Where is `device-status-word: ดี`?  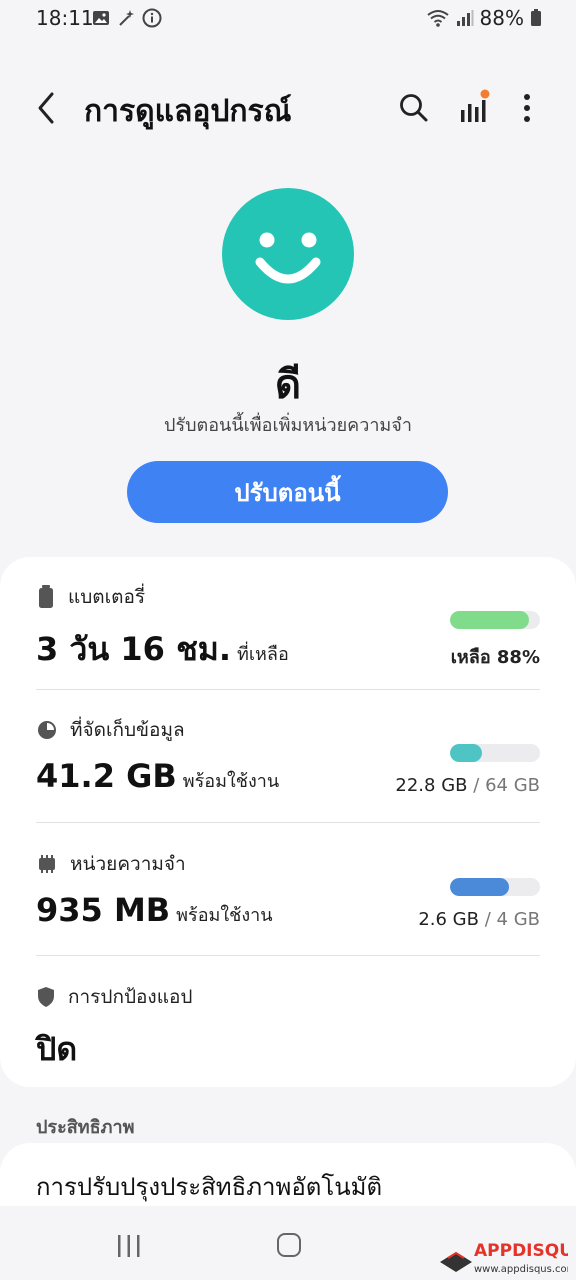 device-status-word: ดี is located at coordinates (288, 385).